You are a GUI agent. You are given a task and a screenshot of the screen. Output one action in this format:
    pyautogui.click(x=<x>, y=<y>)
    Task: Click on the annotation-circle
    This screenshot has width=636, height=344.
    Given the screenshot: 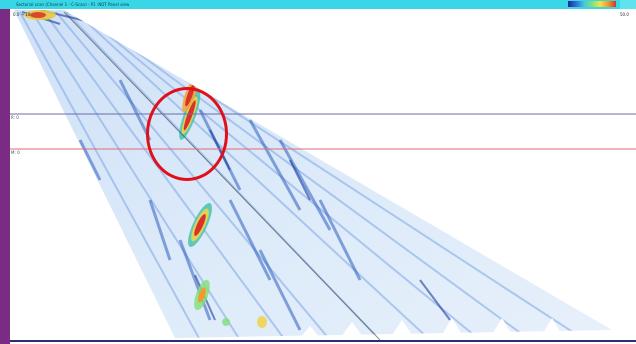 What is the action you would take?
    pyautogui.click(x=187, y=134)
    